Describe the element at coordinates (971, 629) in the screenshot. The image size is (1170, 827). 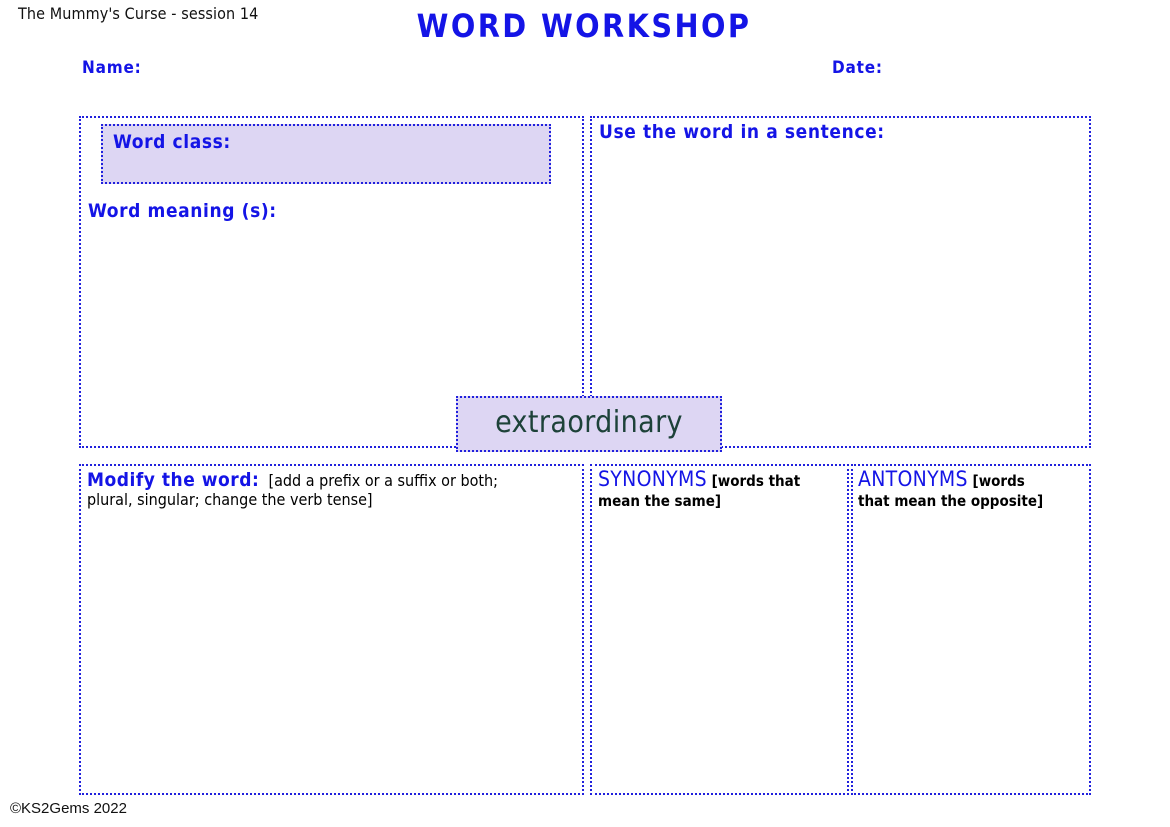
I see `antonyms-panel` at that location.